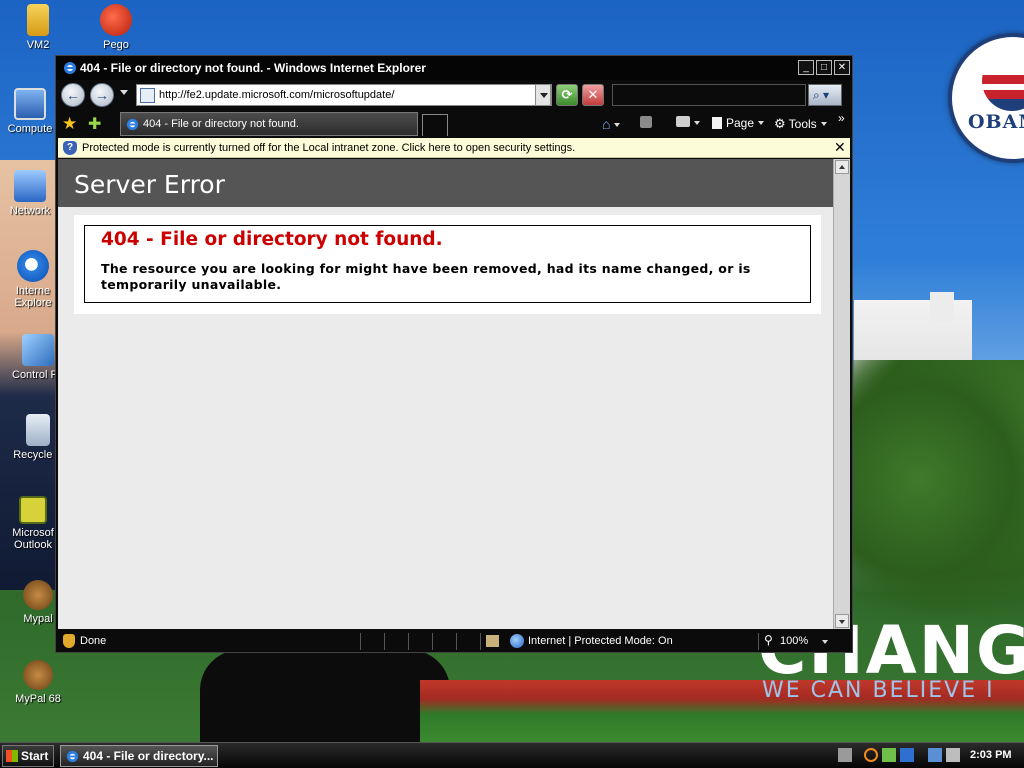 This screenshot has width=1024, height=768. Describe the element at coordinates (38, 430) in the screenshot. I see `recycle-bin-icon` at that location.